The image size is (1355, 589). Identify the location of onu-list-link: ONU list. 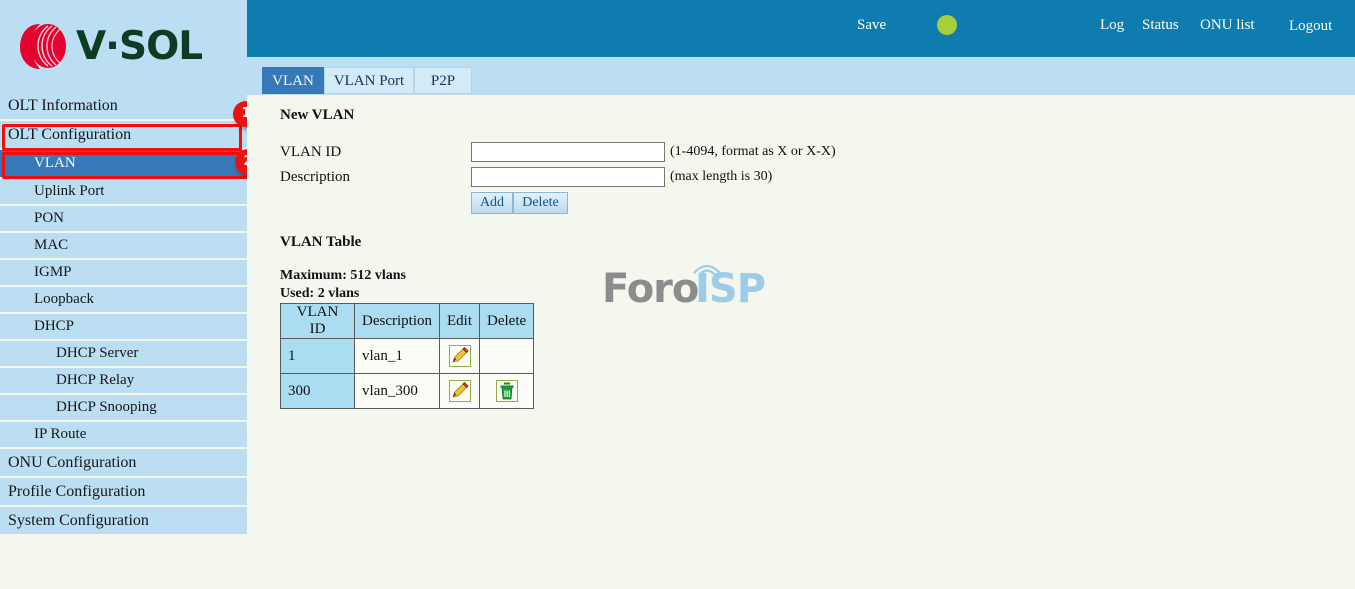
(1227, 25).